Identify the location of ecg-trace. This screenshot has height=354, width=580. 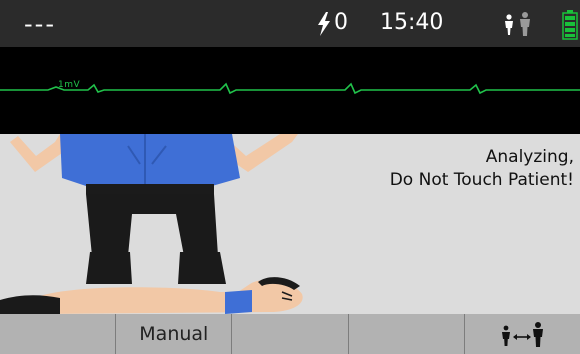
(290, 88).